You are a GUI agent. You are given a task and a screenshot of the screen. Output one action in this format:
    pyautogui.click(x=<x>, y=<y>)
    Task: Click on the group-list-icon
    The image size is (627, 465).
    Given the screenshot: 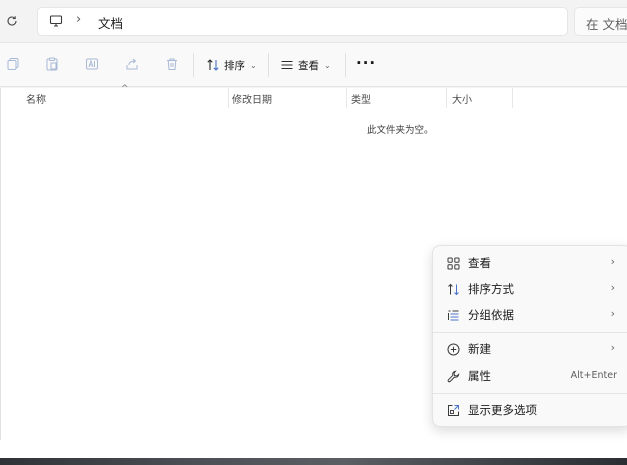 What is the action you would take?
    pyautogui.click(x=453, y=315)
    